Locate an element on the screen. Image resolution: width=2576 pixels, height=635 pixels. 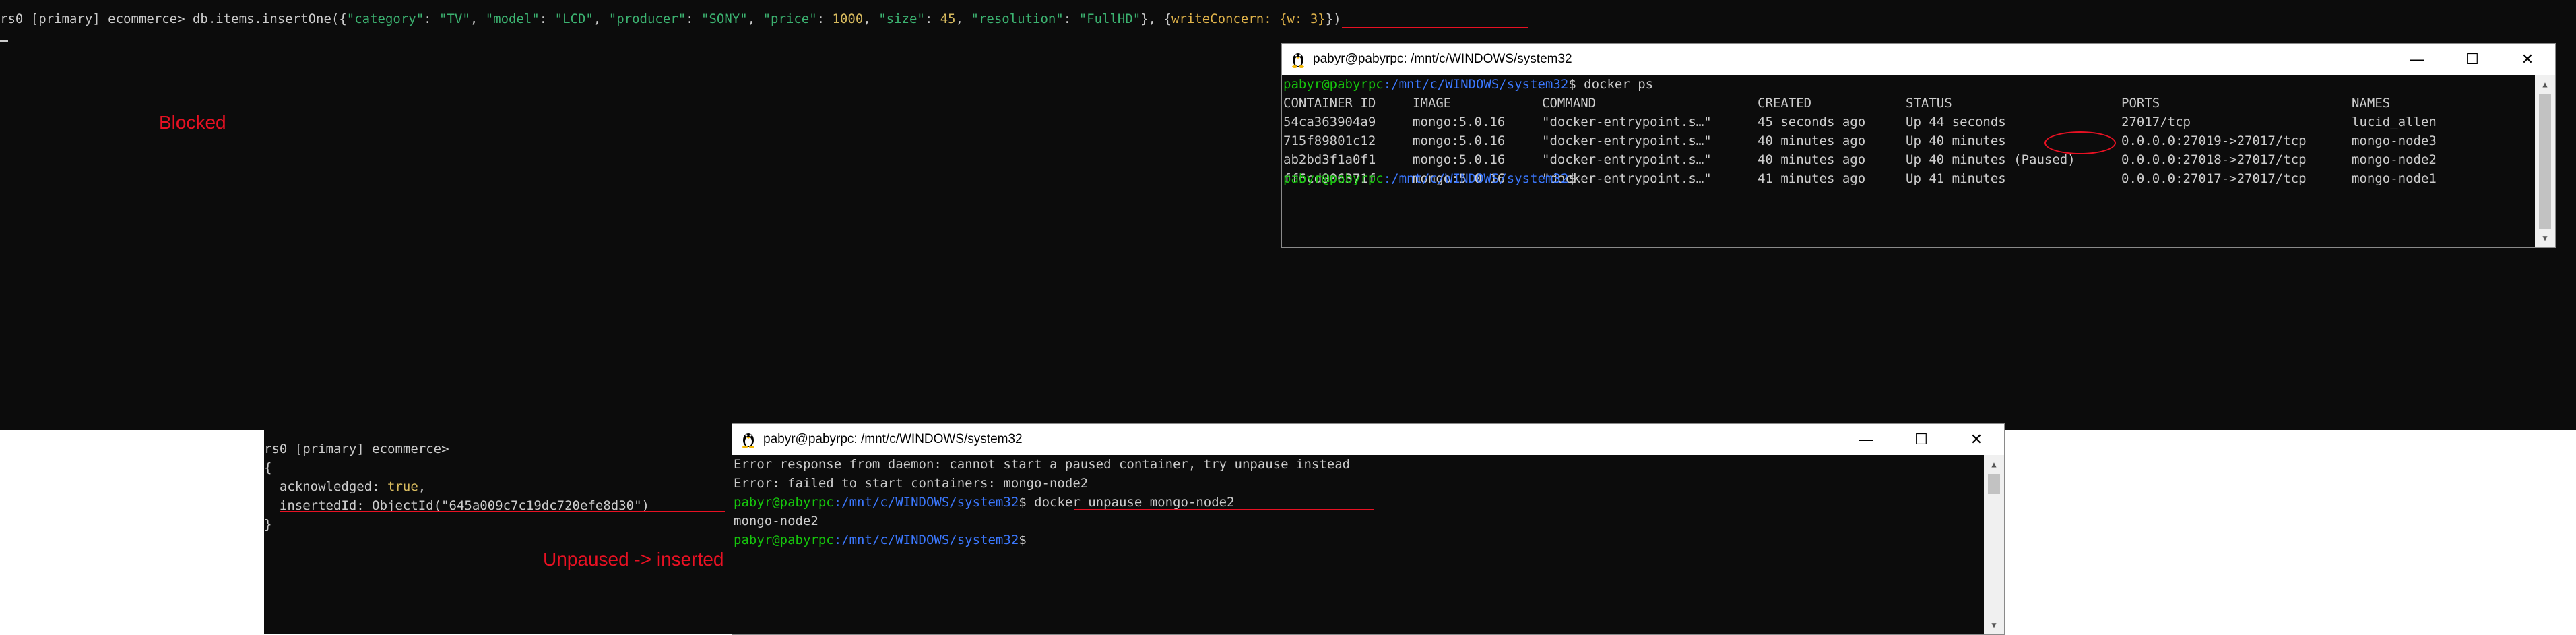
field-value: 45 is located at coordinates (948, 18).